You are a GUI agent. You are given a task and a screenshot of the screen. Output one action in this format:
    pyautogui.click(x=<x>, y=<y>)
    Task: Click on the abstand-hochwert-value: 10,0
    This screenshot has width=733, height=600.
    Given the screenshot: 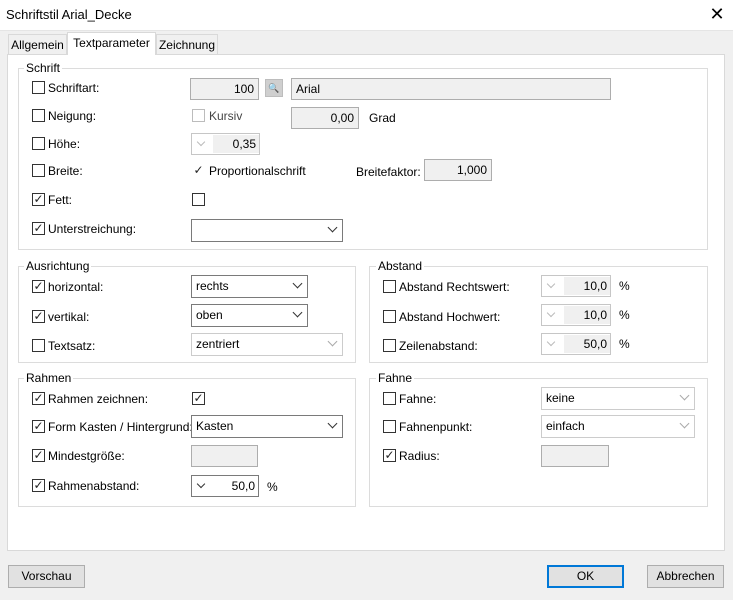 What is the action you would take?
    pyautogui.click(x=587, y=315)
    